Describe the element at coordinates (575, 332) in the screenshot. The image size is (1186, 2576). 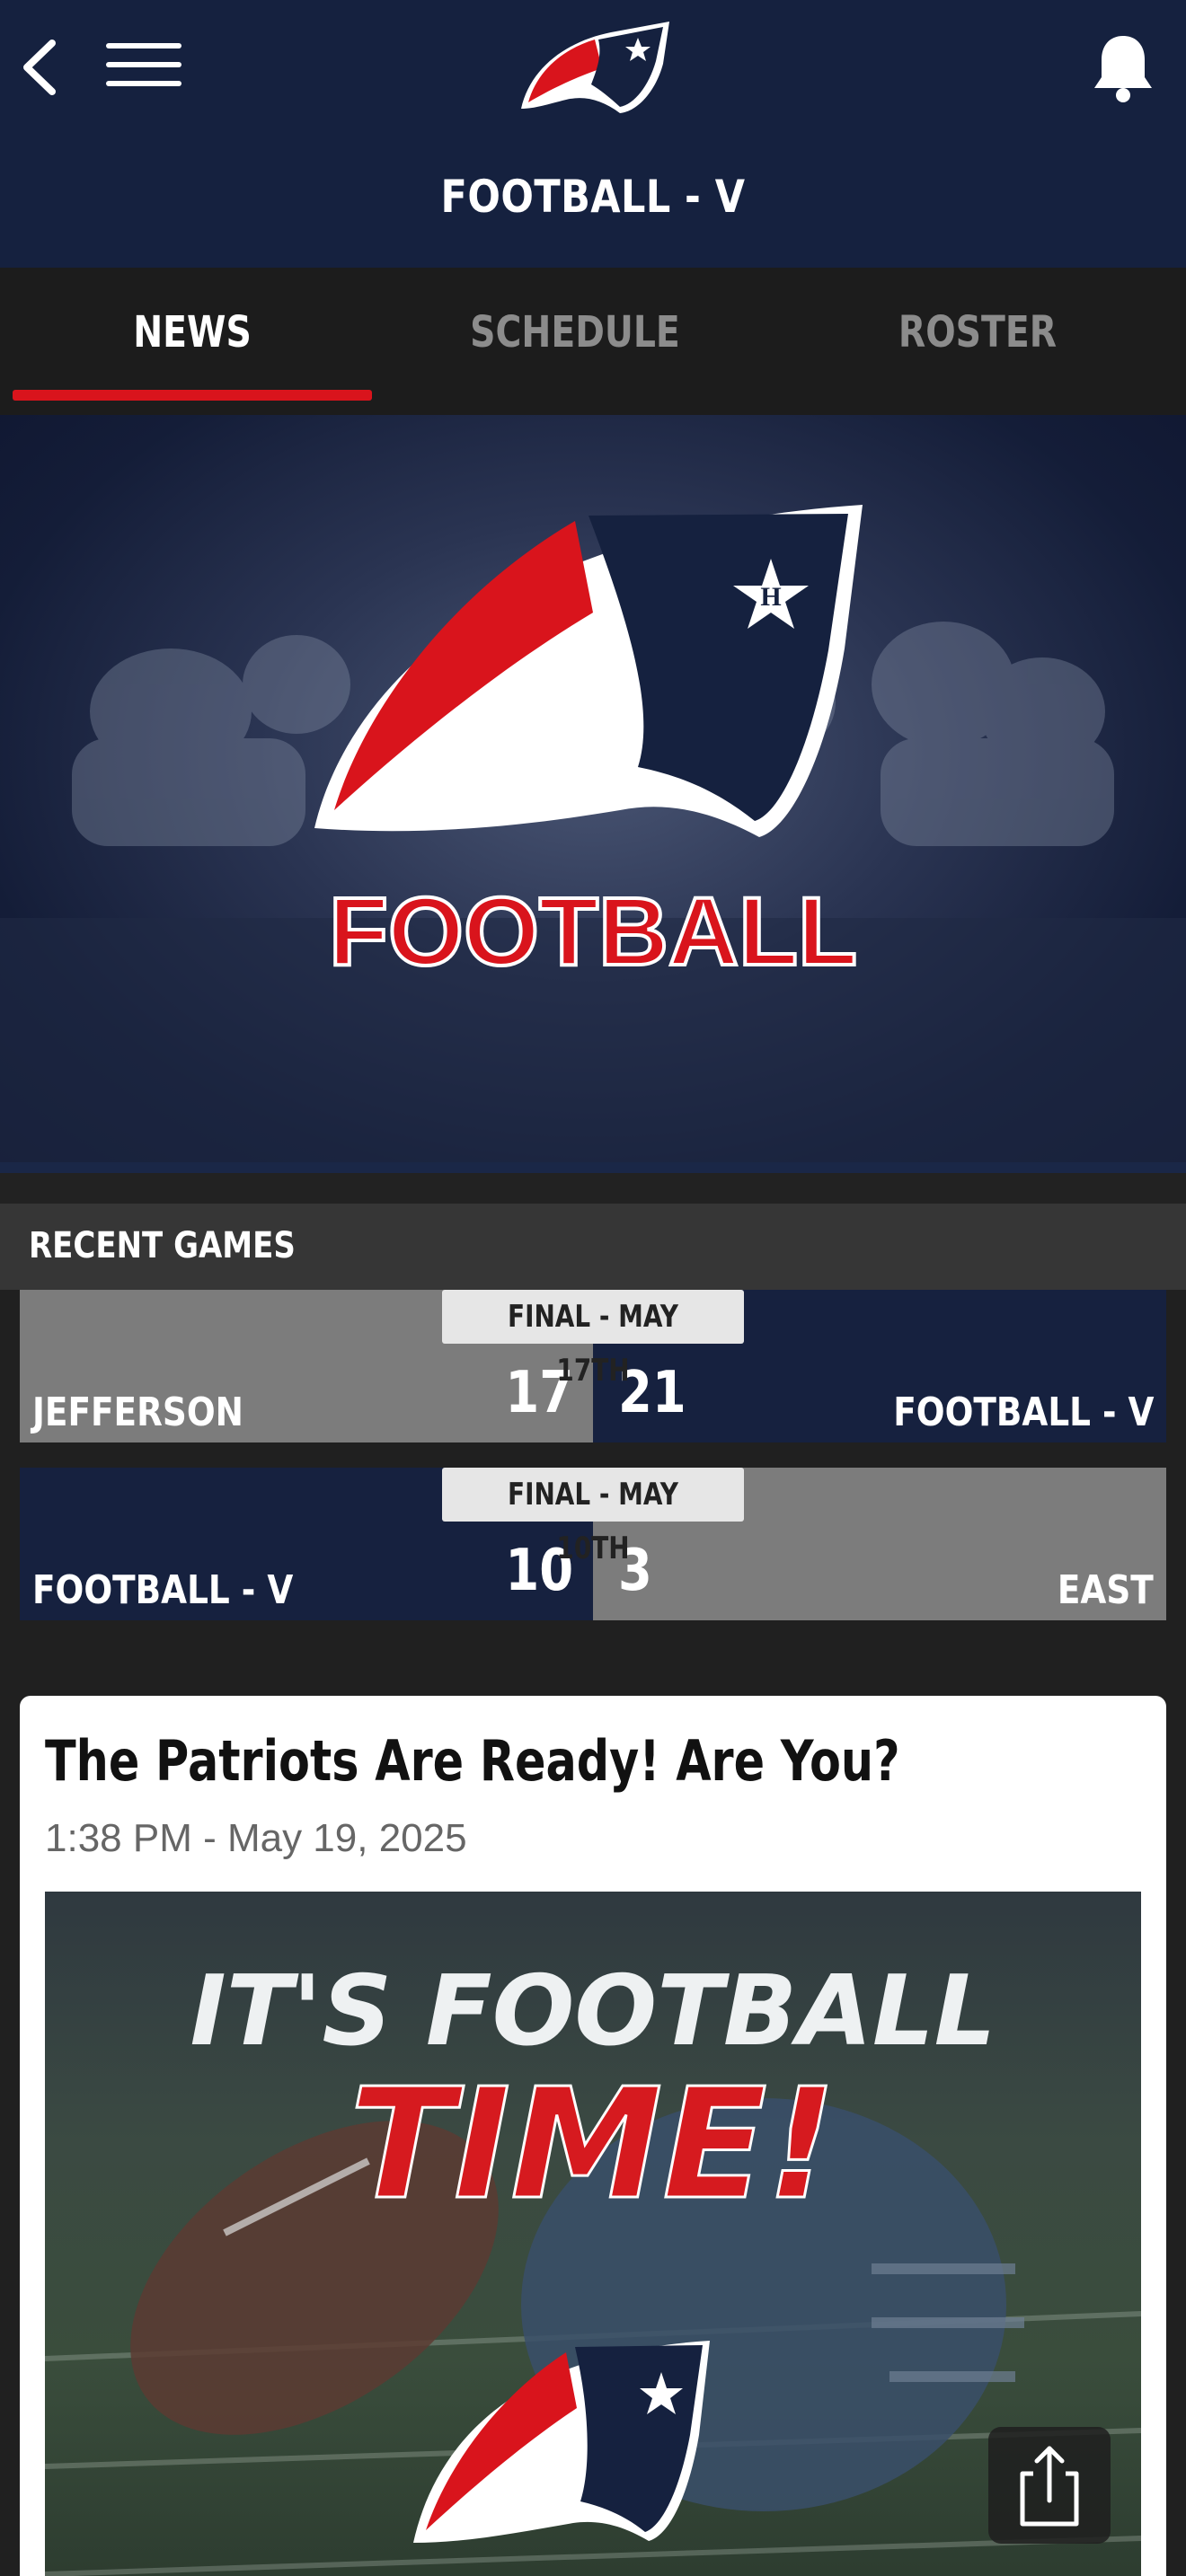
I see `tab-schedule: SCHEDULE` at that location.